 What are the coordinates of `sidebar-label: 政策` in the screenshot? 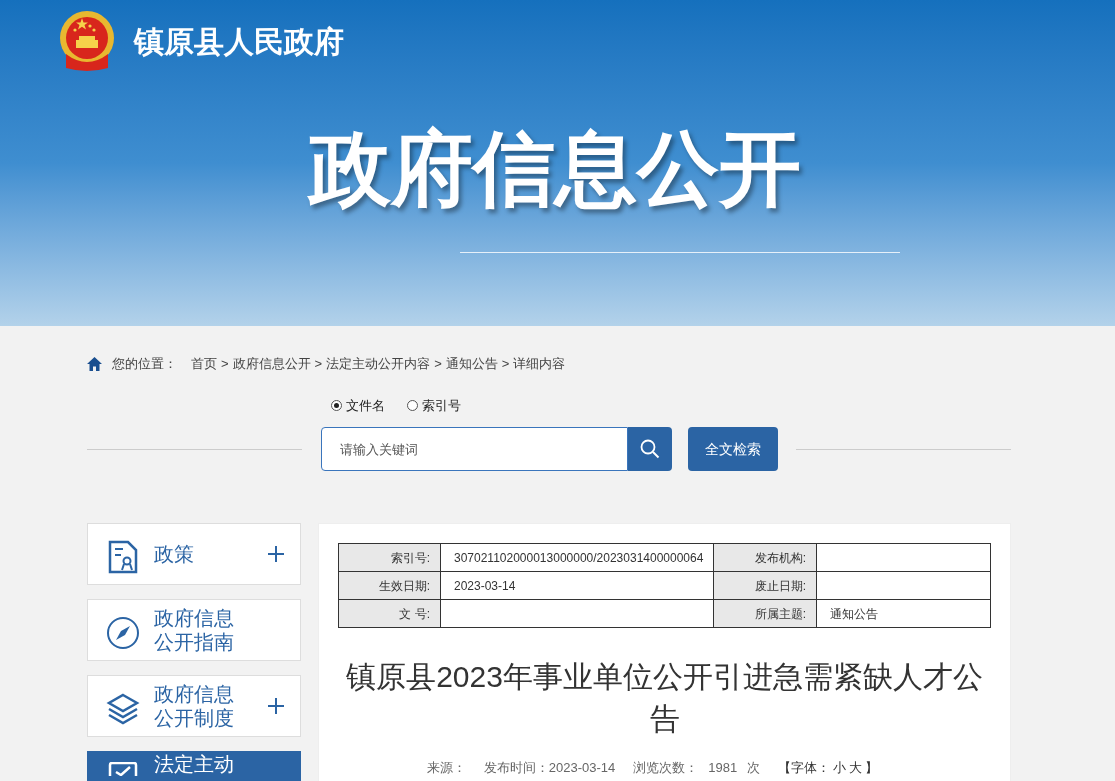 It's located at (174, 554).